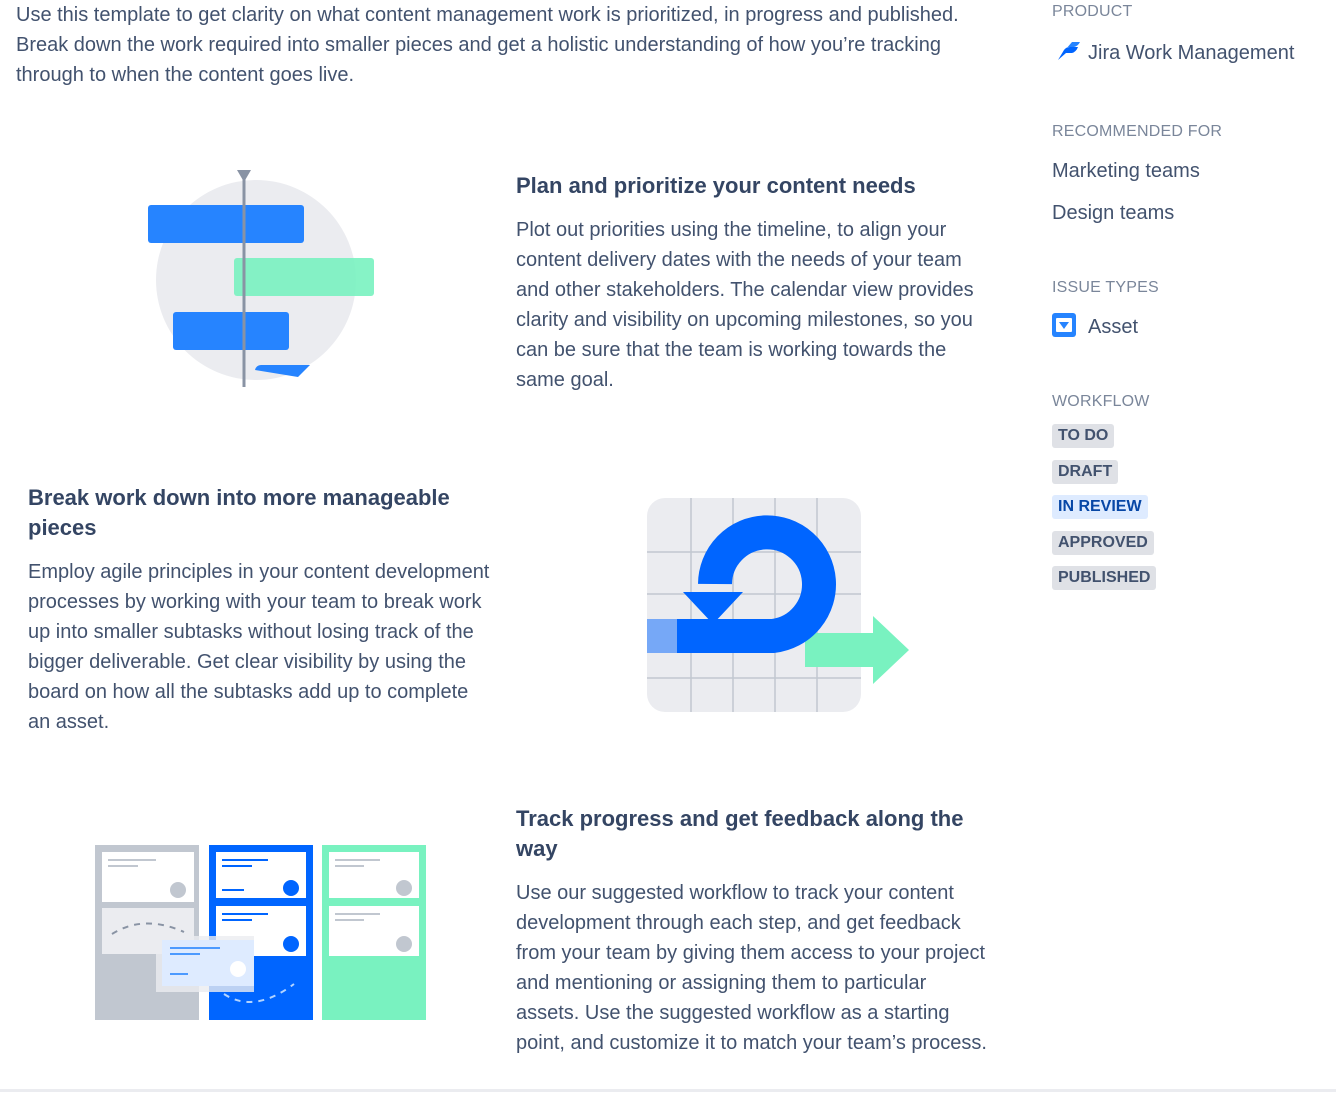  What do you see at coordinates (668, 1090) in the screenshot?
I see `bottom-divider` at bounding box center [668, 1090].